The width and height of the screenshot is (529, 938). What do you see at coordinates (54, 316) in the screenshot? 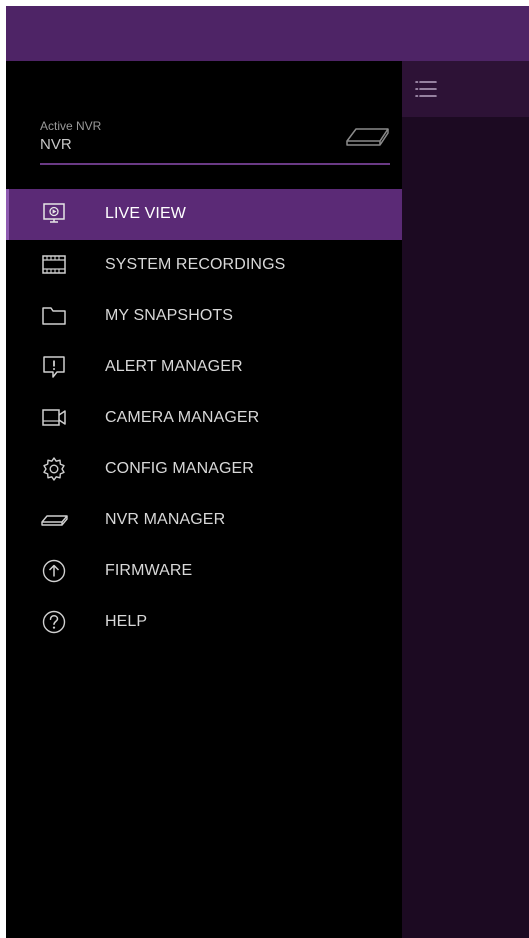
I see `folder-icon` at bounding box center [54, 316].